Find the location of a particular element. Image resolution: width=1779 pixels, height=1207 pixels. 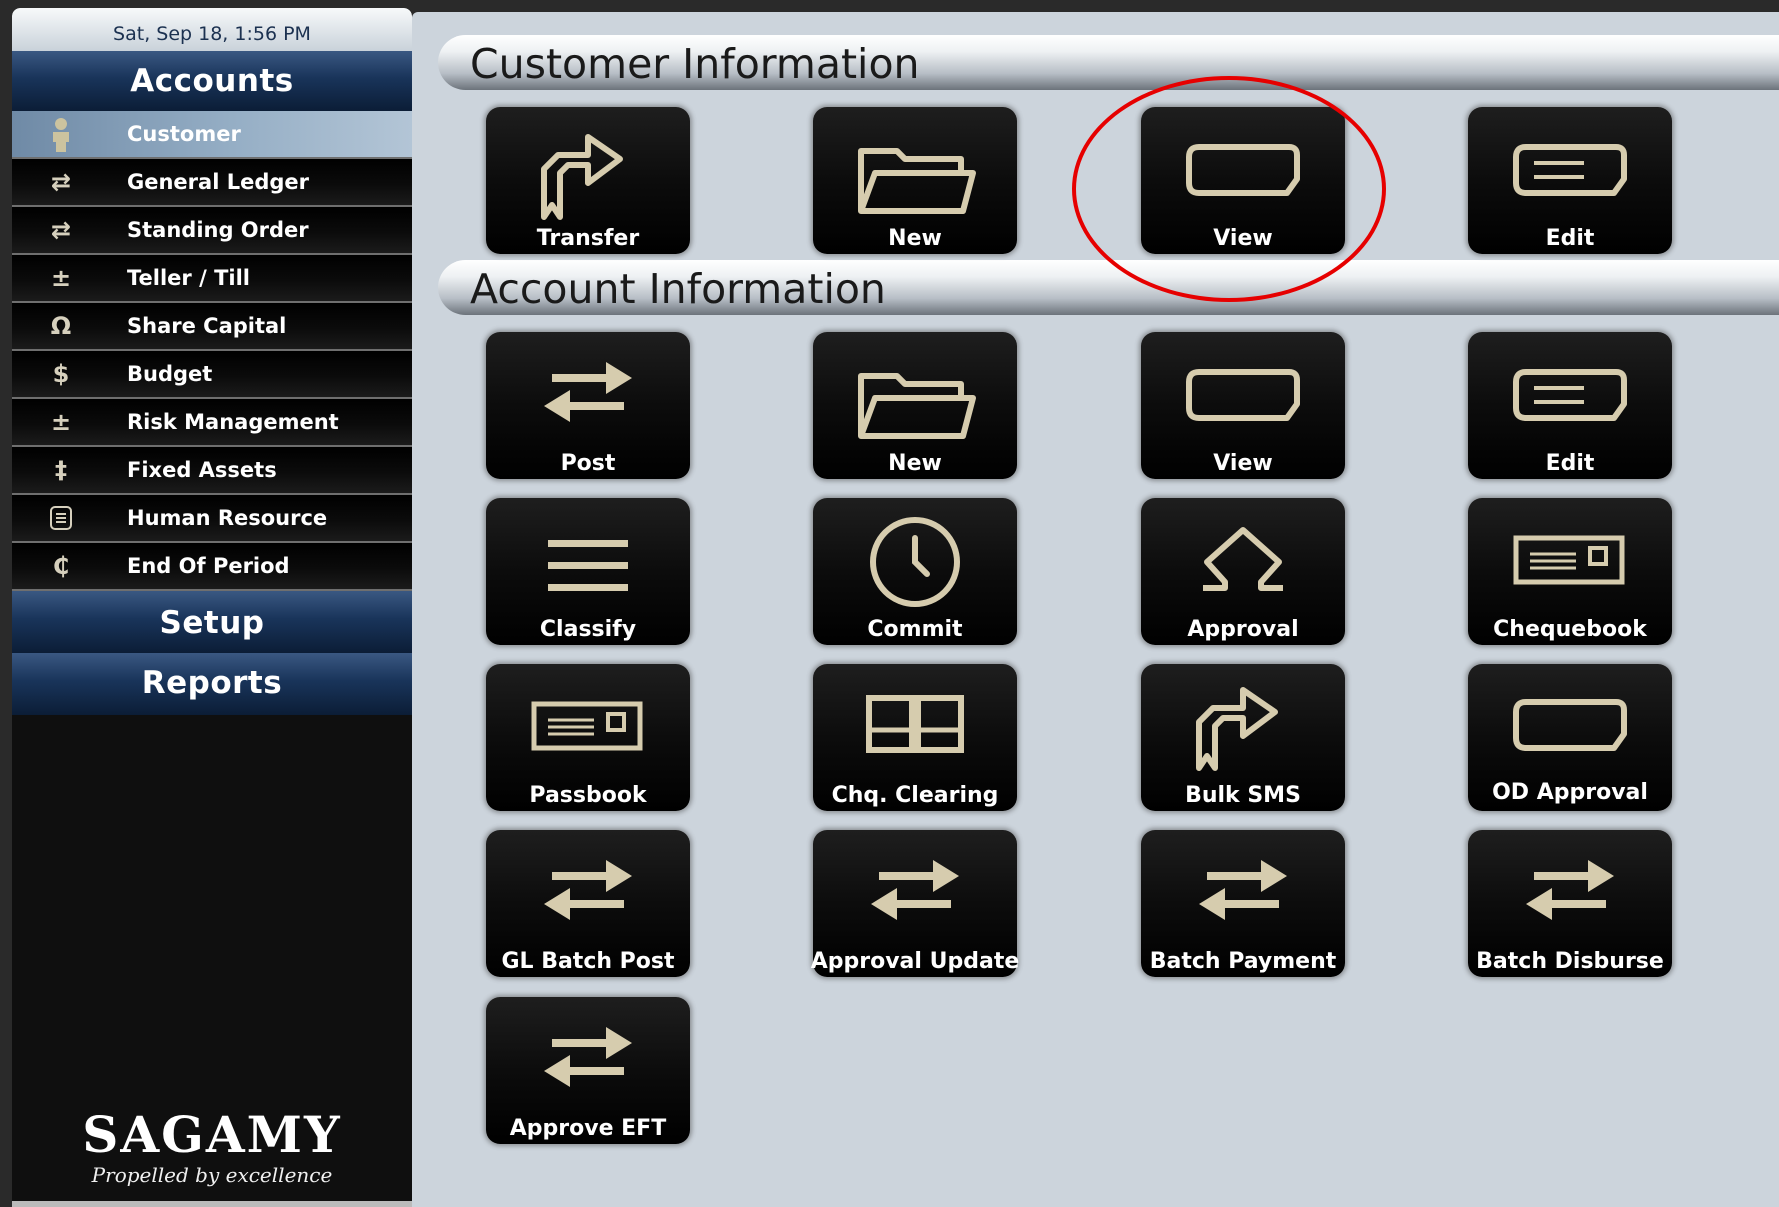

account-batch-disburse-tile: Batch Disburse is located at coordinates (1570, 903).